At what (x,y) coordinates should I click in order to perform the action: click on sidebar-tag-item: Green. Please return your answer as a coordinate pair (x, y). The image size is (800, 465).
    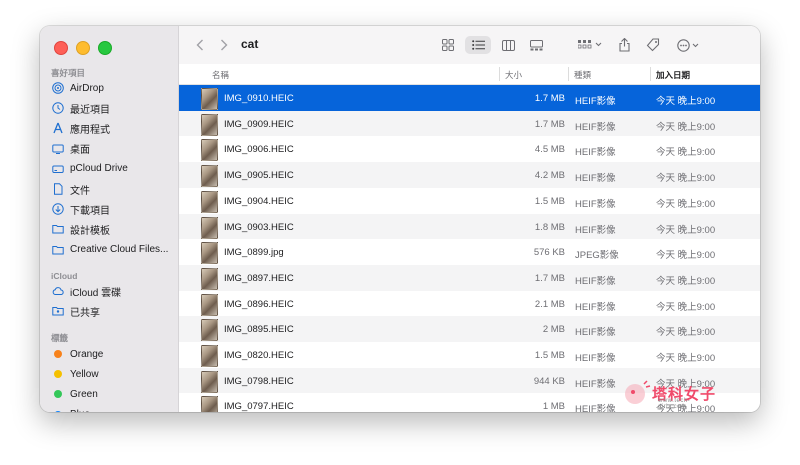
    Looking at the image, I should click on (113, 394).